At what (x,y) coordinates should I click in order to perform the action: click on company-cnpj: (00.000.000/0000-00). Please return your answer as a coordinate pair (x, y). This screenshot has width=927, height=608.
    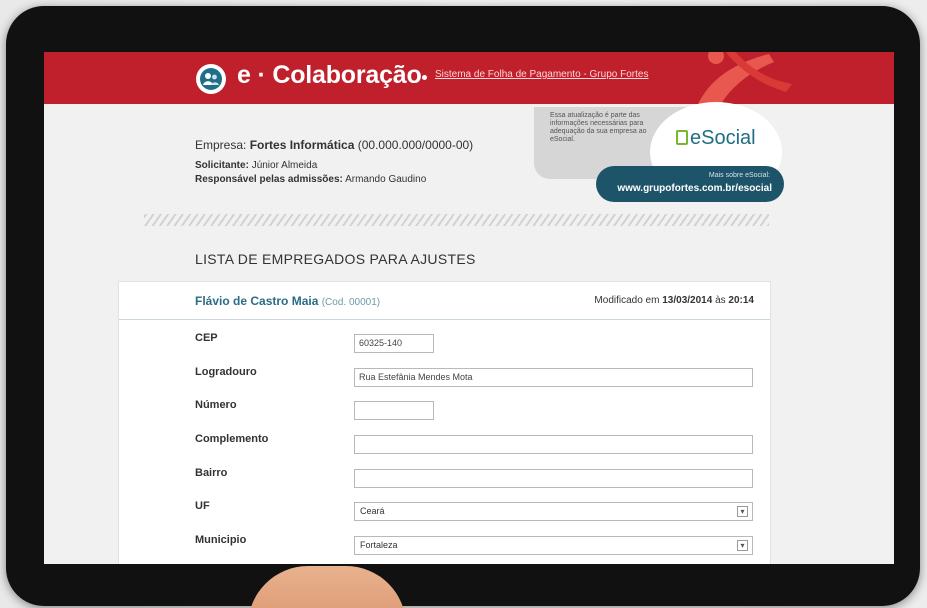
    Looking at the image, I should click on (415, 145).